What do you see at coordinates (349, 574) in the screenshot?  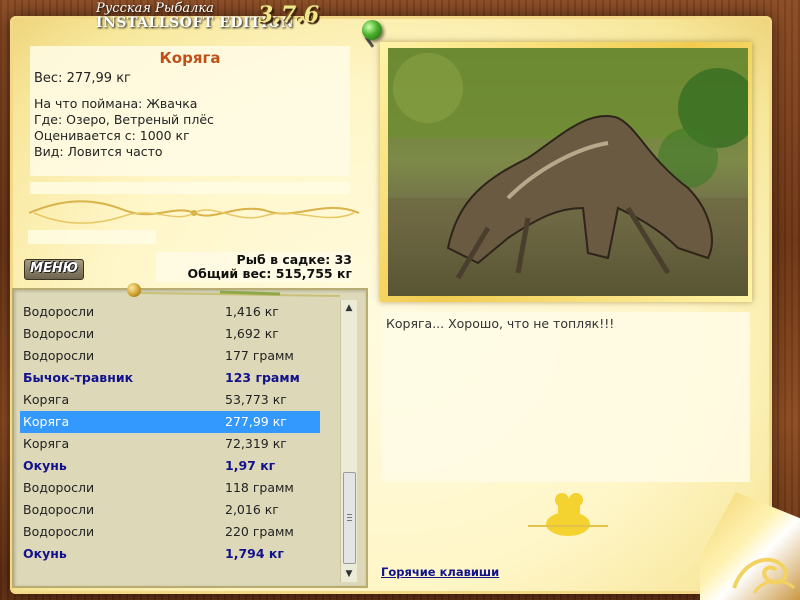 I see `scroll-down-arrow-icon: ▼` at bounding box center [349, 574].